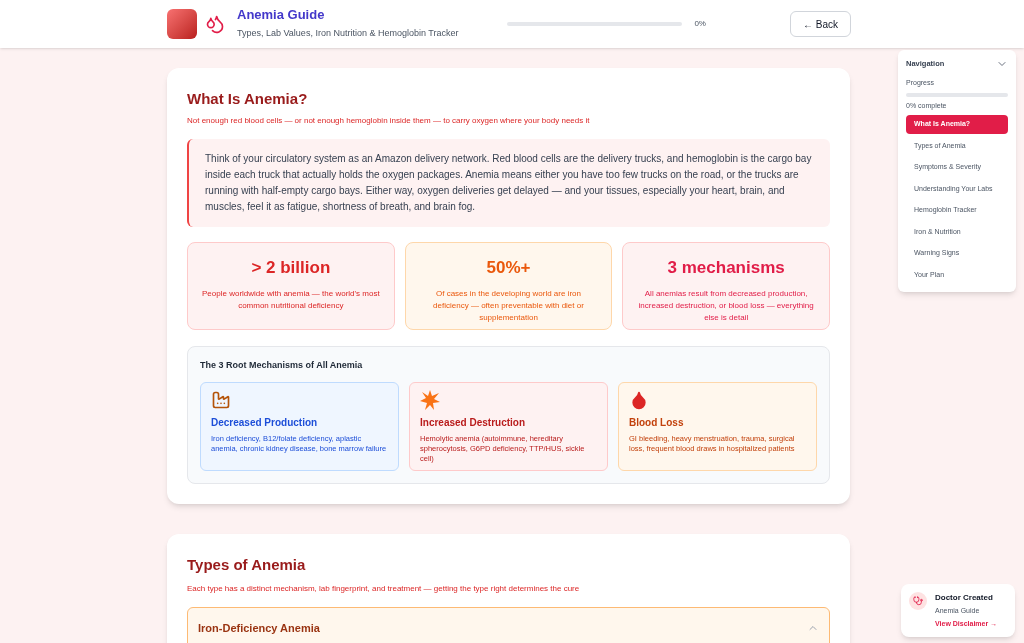 Image resolution: width=1024 pixels, height=643 pixels. I want to click on burst-icon, so click(430, 400).